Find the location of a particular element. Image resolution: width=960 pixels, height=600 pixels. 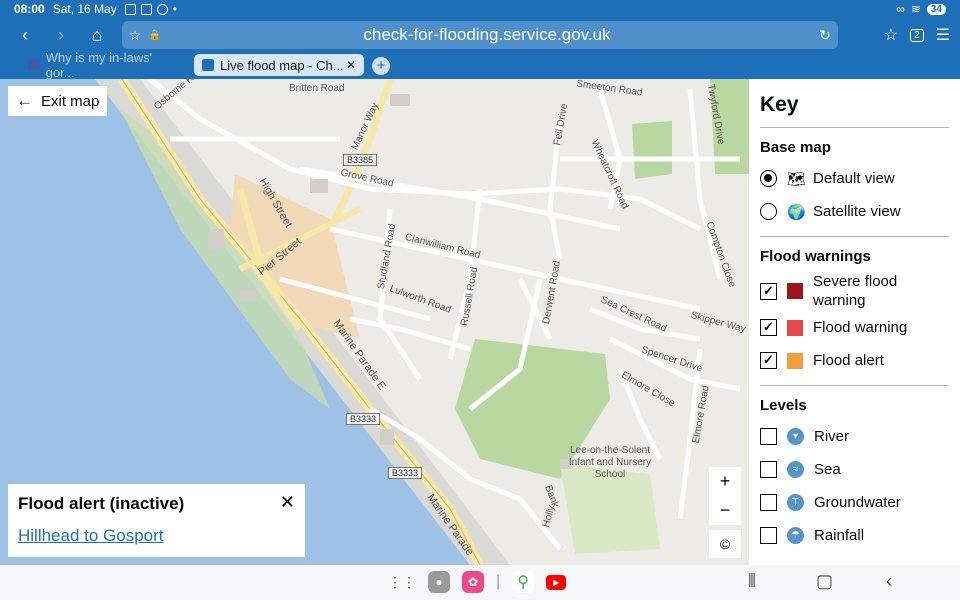

groundwater-level-icon: ⊤ is located at coordinates (795, 502).